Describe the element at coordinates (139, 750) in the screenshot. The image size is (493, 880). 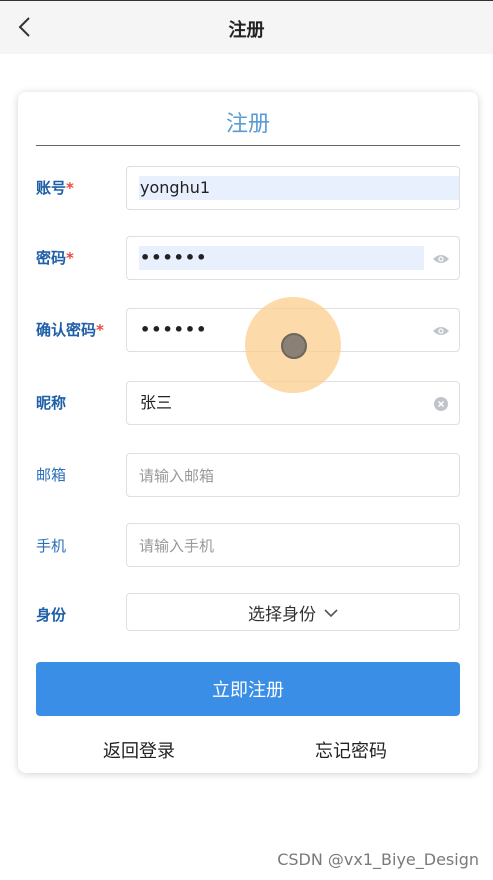
I see `back-to-login-link: 返回登录` at that location.